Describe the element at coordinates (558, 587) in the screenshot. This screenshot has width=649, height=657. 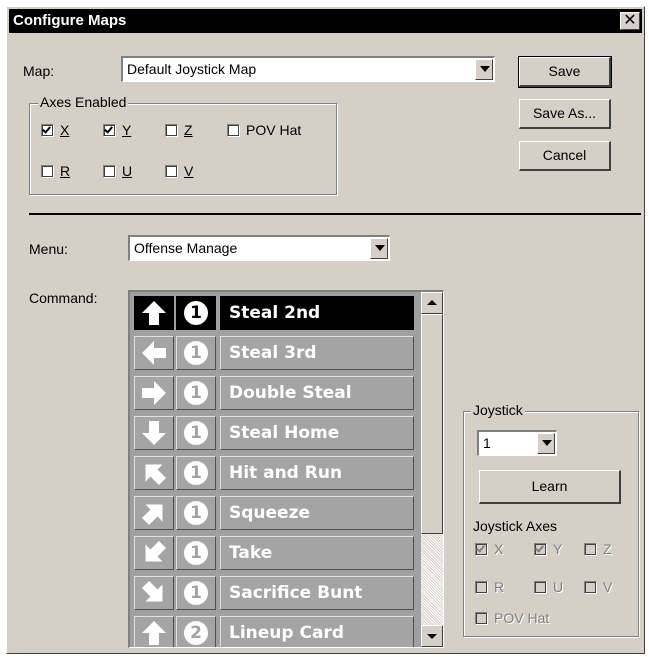
I see `checkbox-label: U` at that location.